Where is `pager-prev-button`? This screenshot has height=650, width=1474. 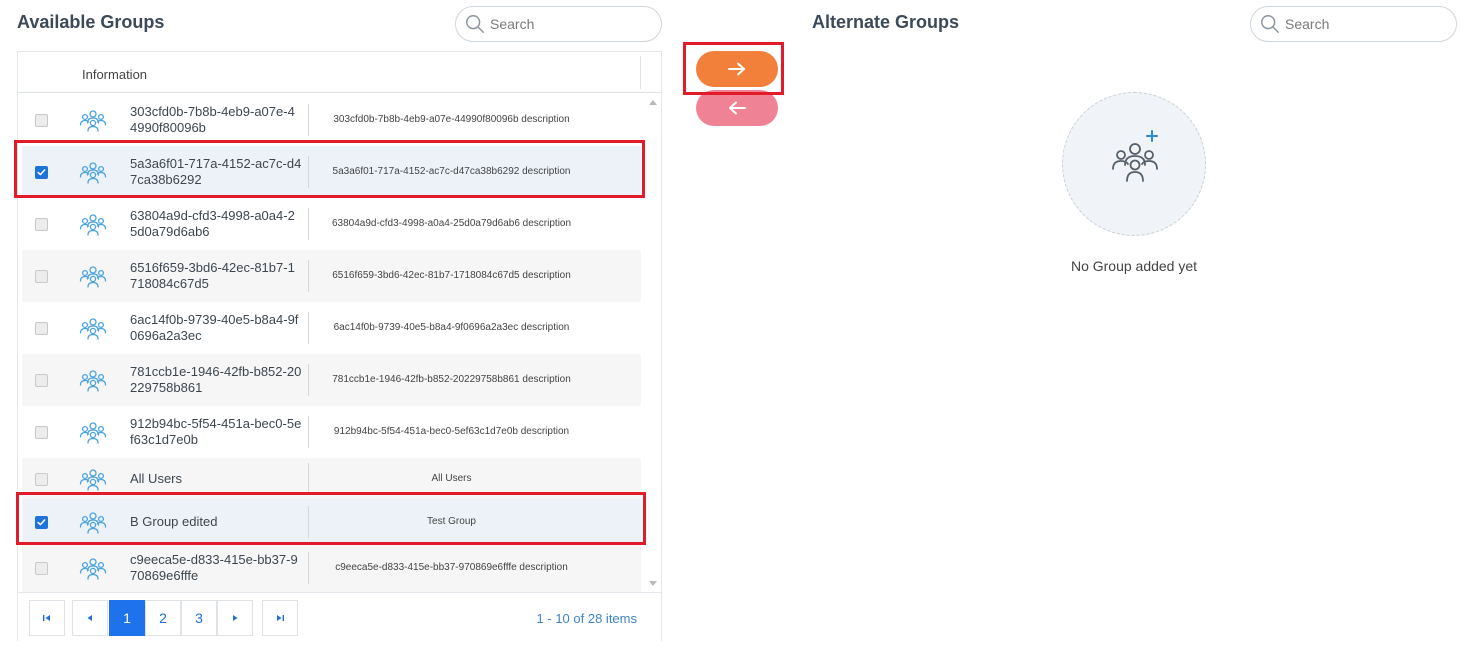 pager-prev-button is located at coordinates (90, 618).